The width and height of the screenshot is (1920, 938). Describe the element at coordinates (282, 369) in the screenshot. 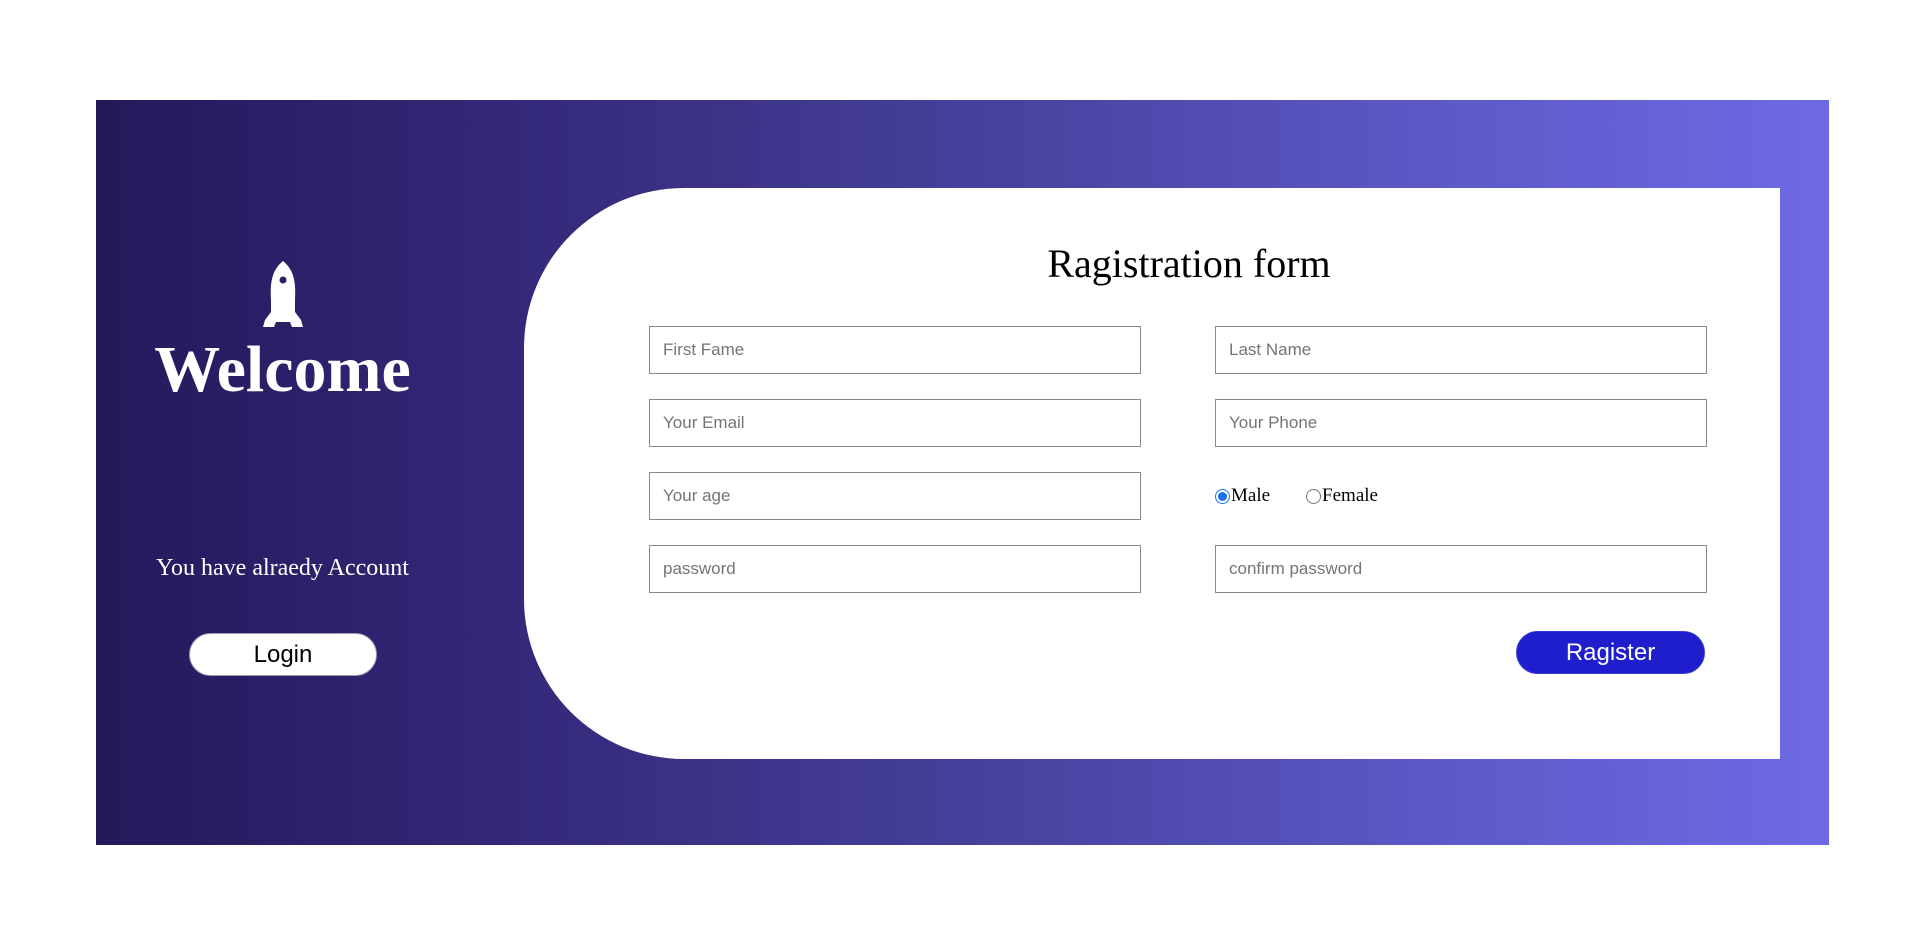

I see `welcome-heading: Welcome` at that location.